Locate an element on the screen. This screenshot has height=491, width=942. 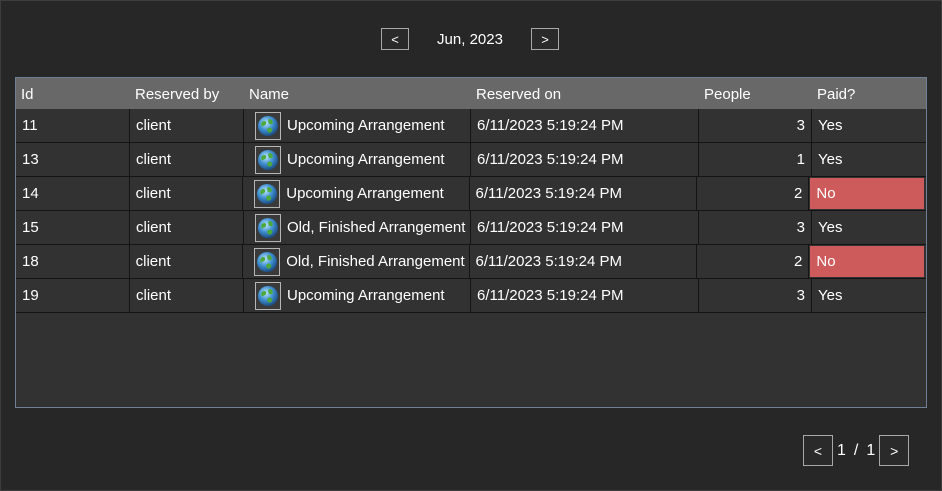
current-page: 1 is located at coordinates (841, 450).